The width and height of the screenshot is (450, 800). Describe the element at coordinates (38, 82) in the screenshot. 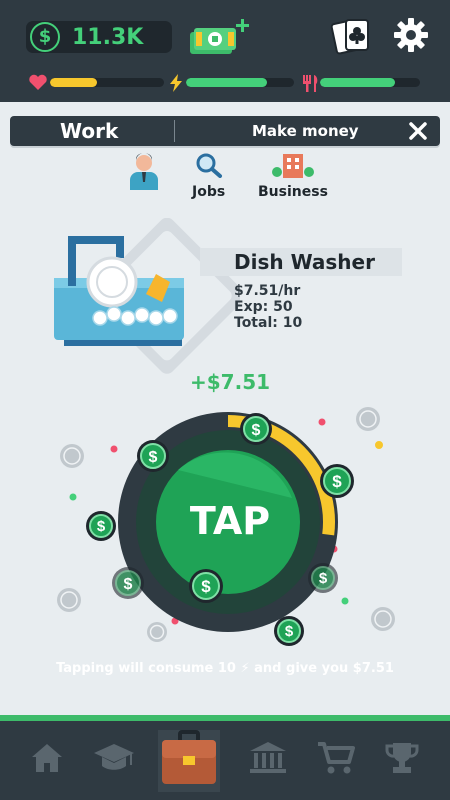

I see `heart-icon` at that location.